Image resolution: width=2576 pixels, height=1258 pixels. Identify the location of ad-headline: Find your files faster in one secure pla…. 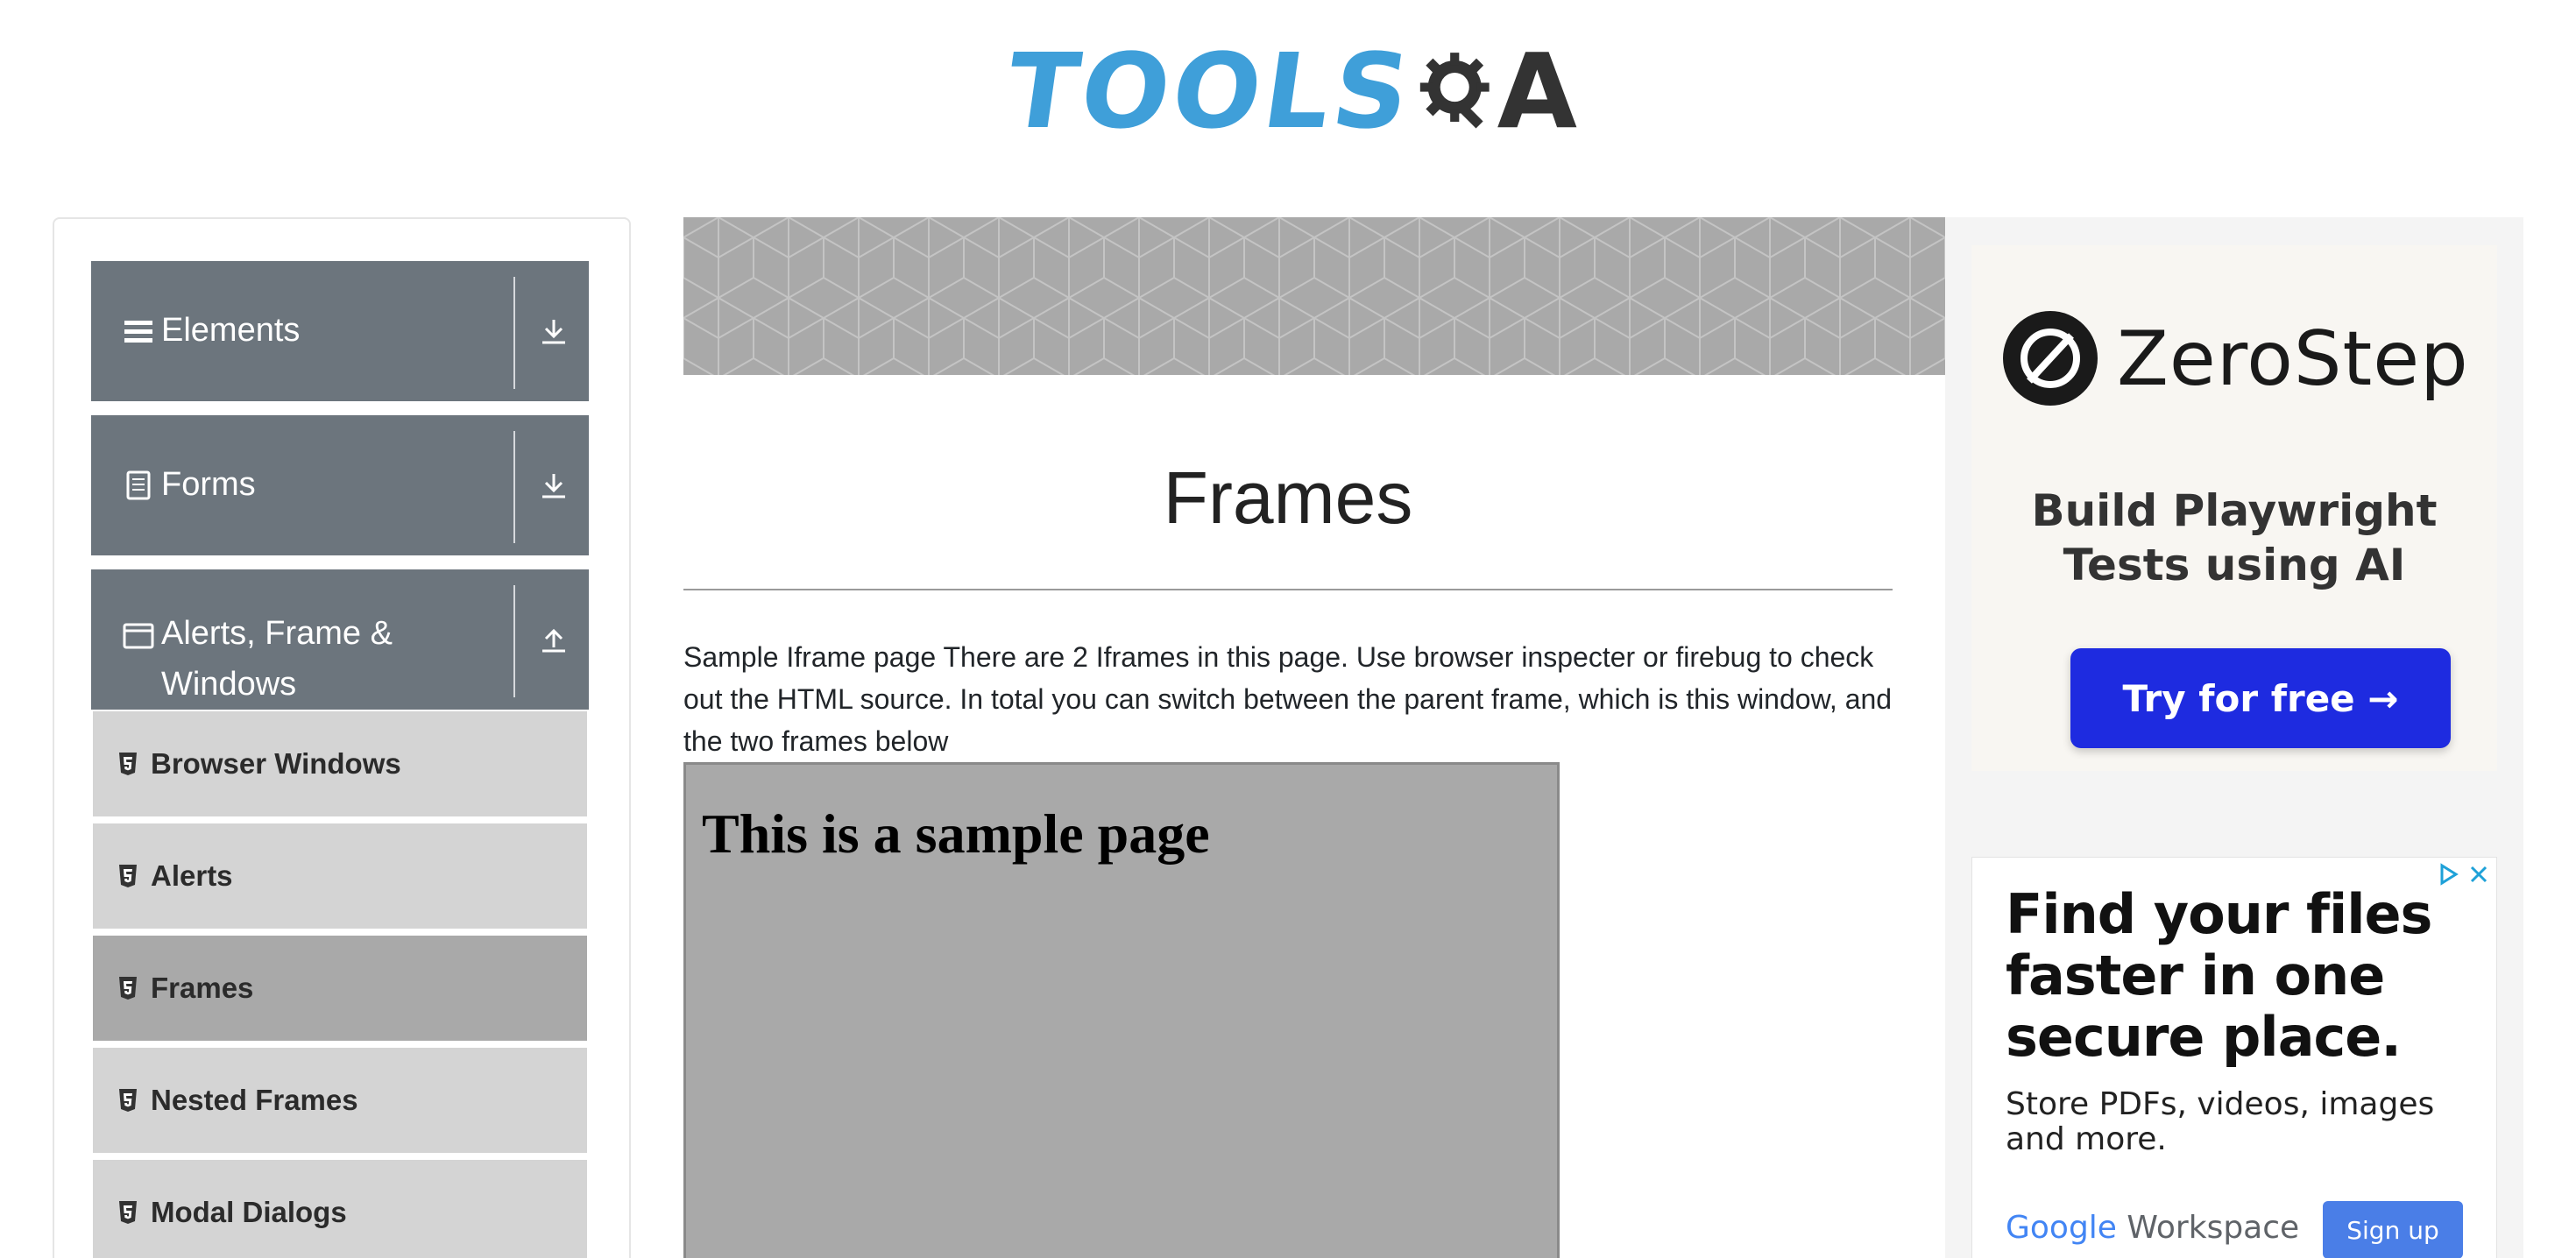
(2219, 975).